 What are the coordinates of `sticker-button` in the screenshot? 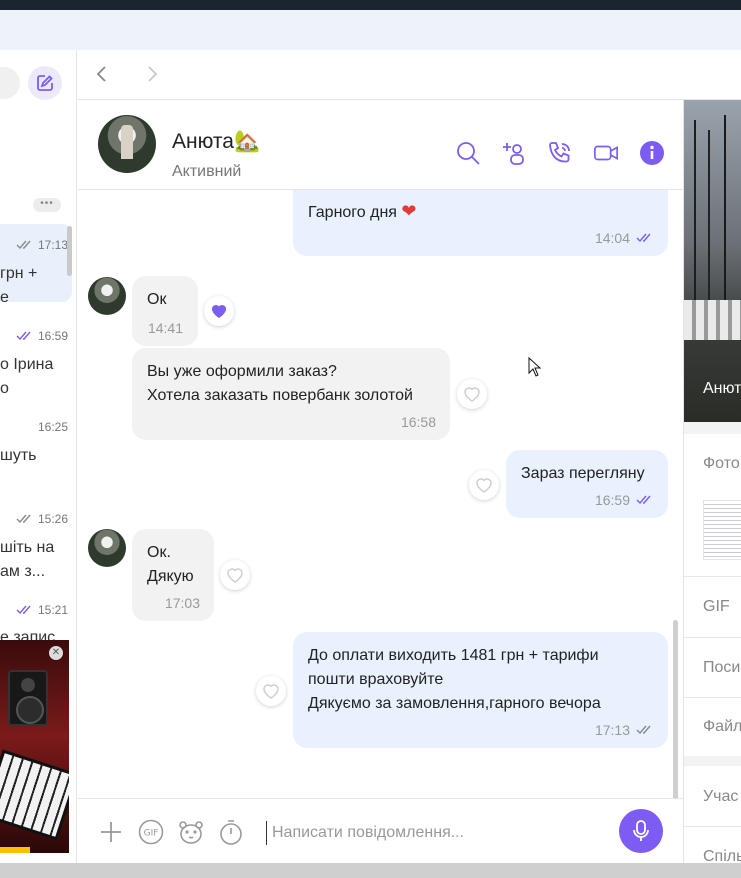 It's located at (191, 832).